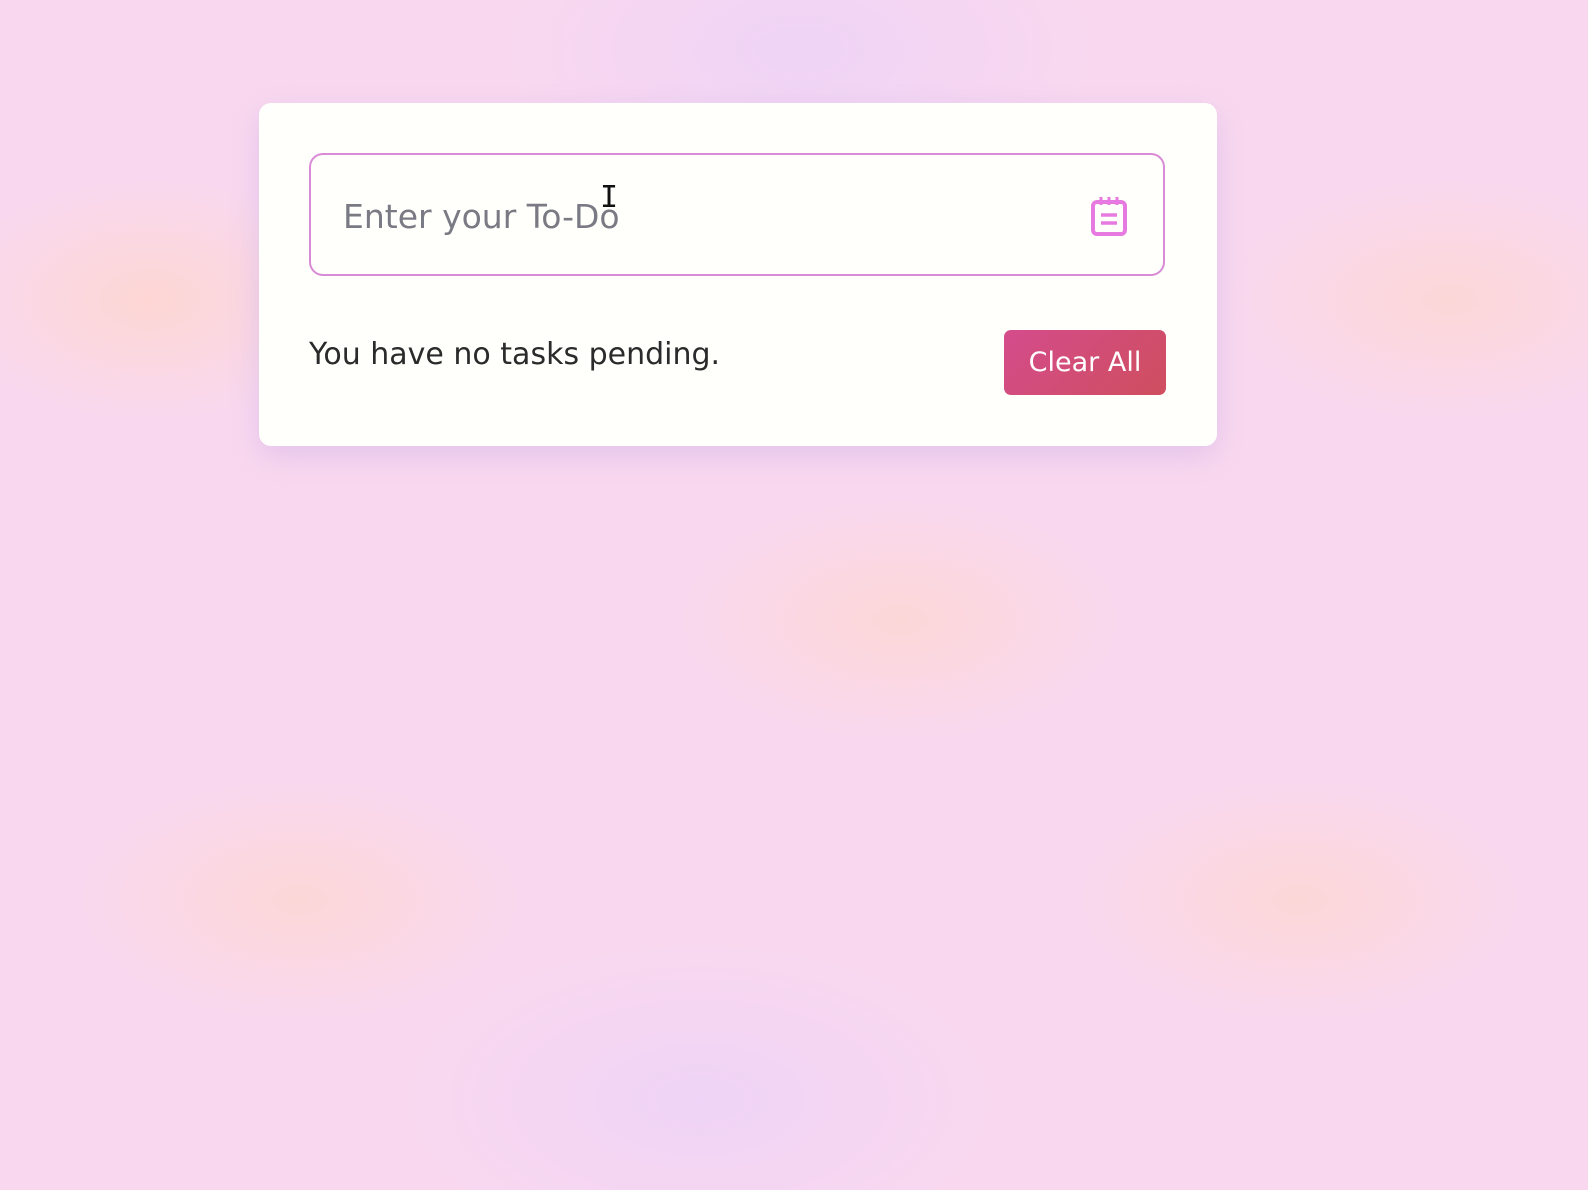 The image size is (1588, 1190). Describe the element at coordinates (1109, 216) in the screenshot. I see `notepad-icon` at that location.